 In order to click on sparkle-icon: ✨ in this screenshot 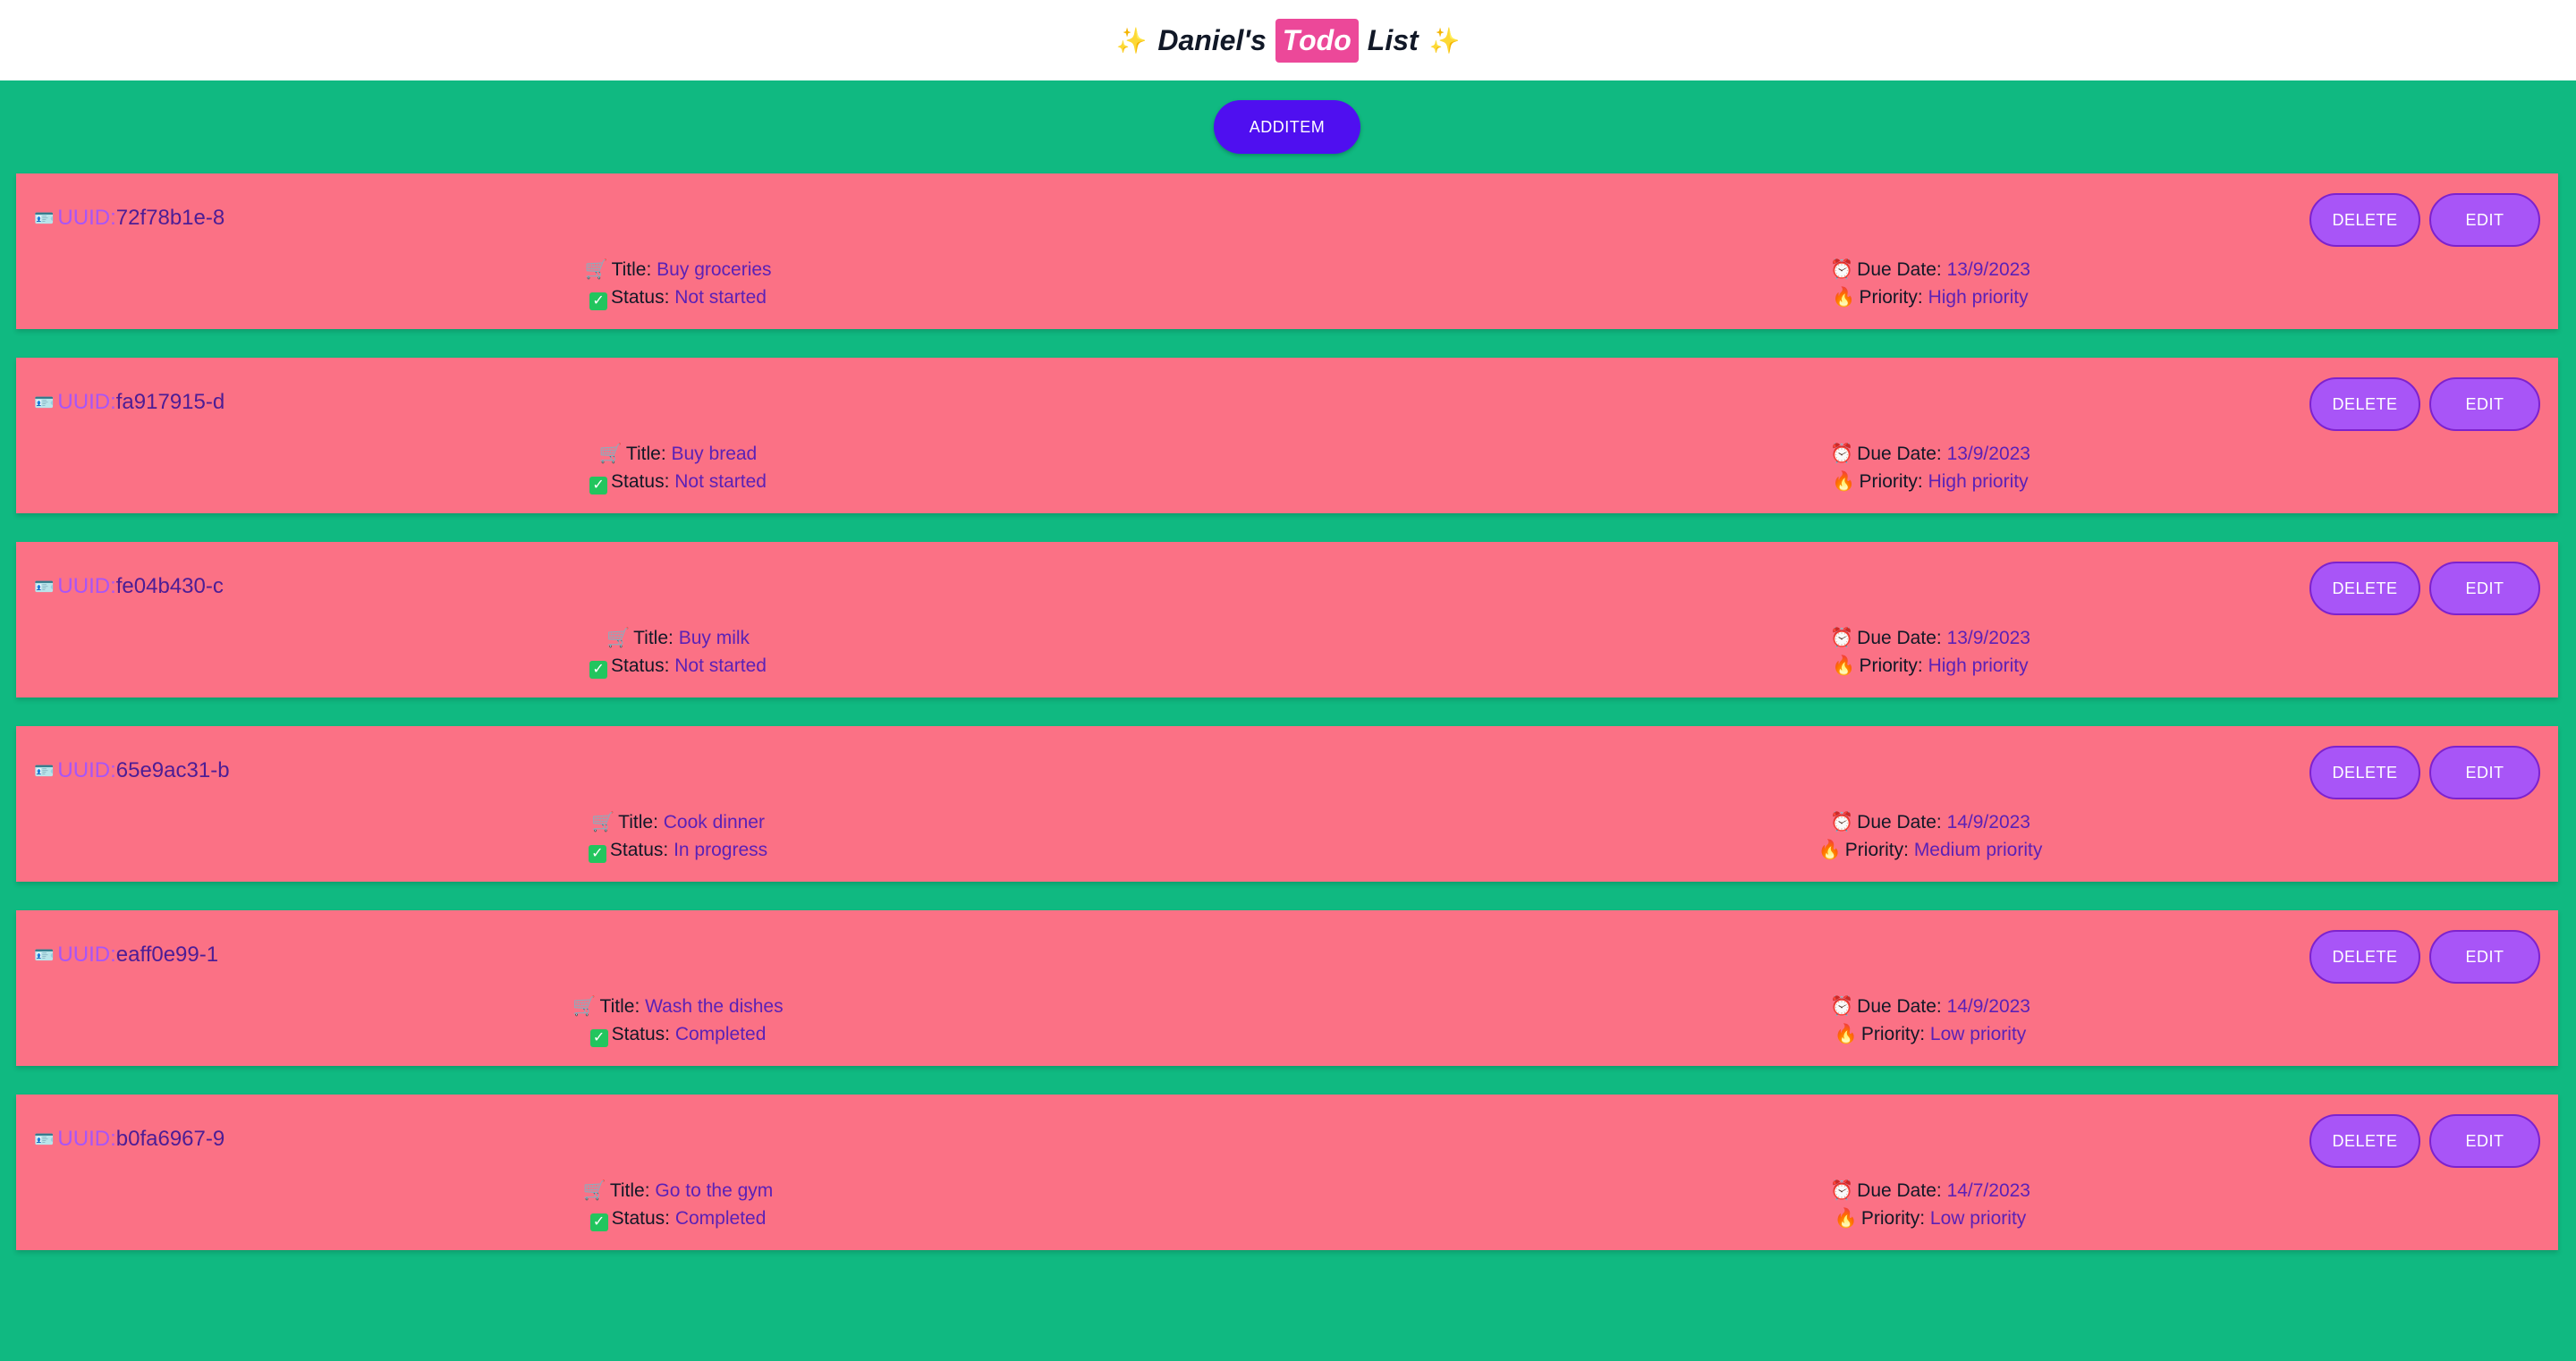, I will do `click(1131, 40)`.